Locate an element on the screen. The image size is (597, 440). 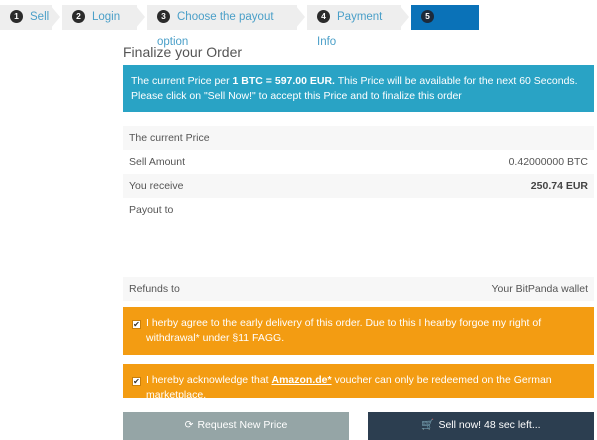
step-number: 5 is located at coordinates (427, 16).